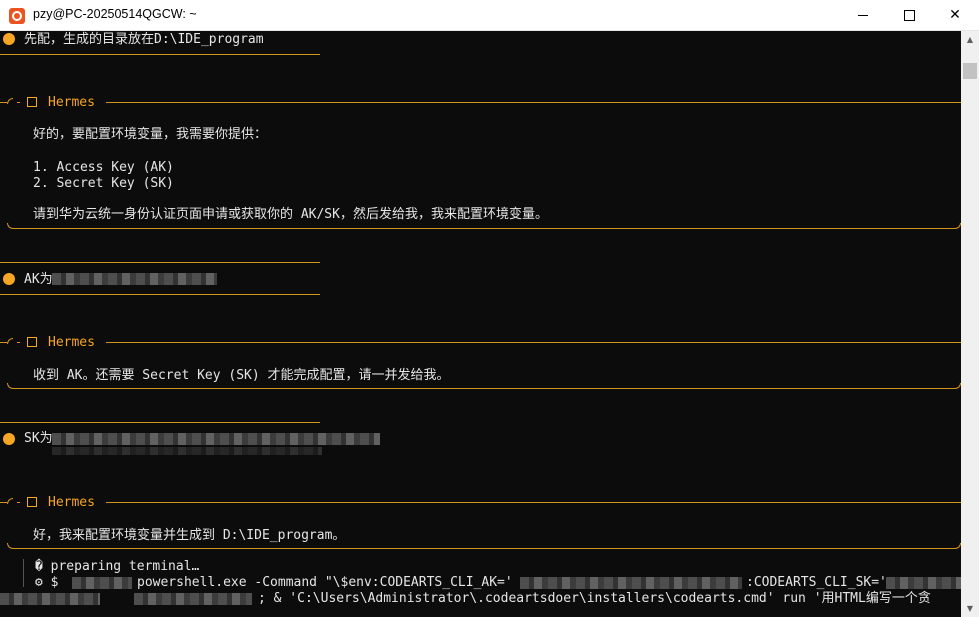 This screenshot has height=617, width=979. Describe the element at coordinates (970, 324) in the screenshot. I see `vertical-scrollbar: ▲ ▼` at that location.